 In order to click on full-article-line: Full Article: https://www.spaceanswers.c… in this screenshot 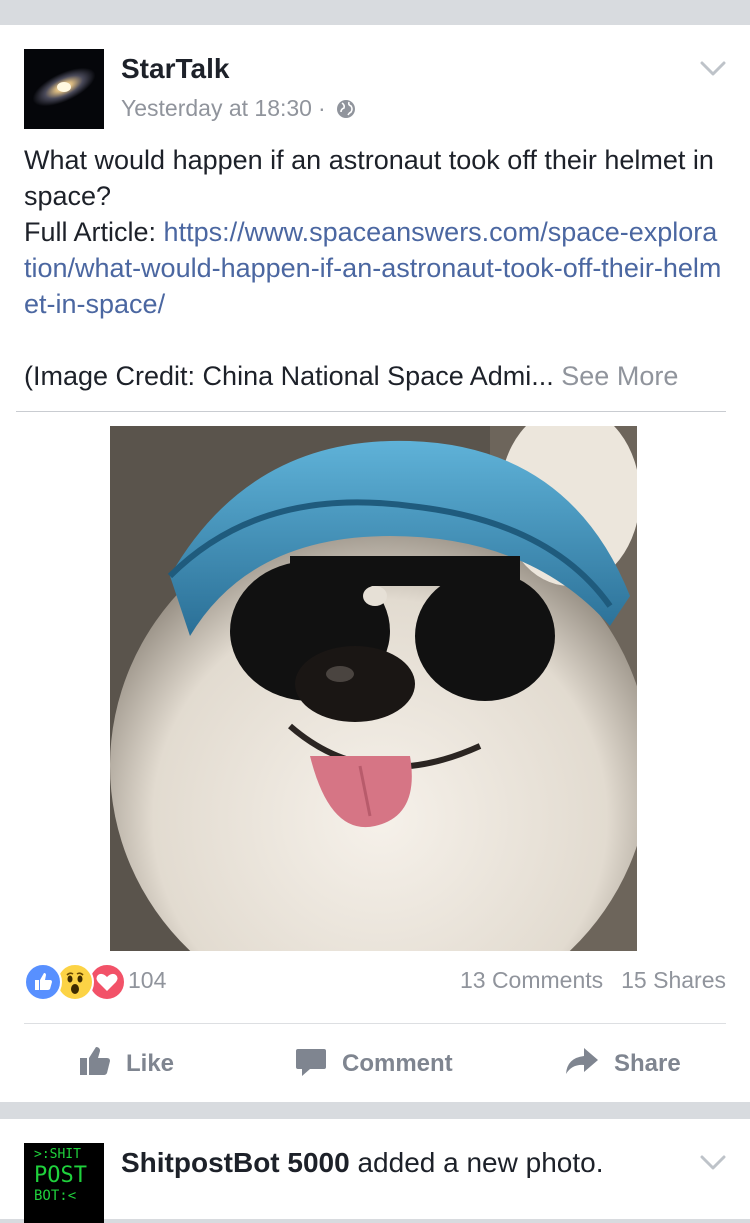, I will do `click(374, 268)`.